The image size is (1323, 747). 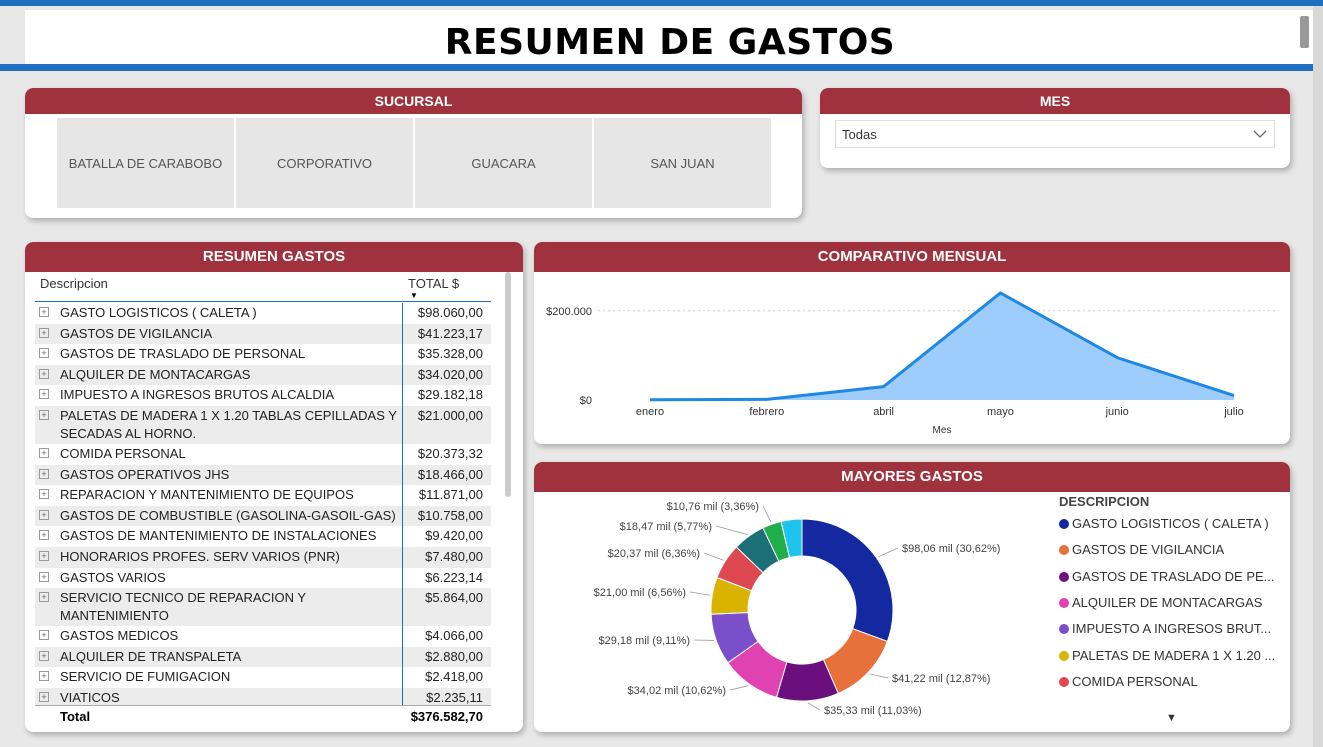 I want to click on x-tick-label: febrero, so click(x=766, y=412).